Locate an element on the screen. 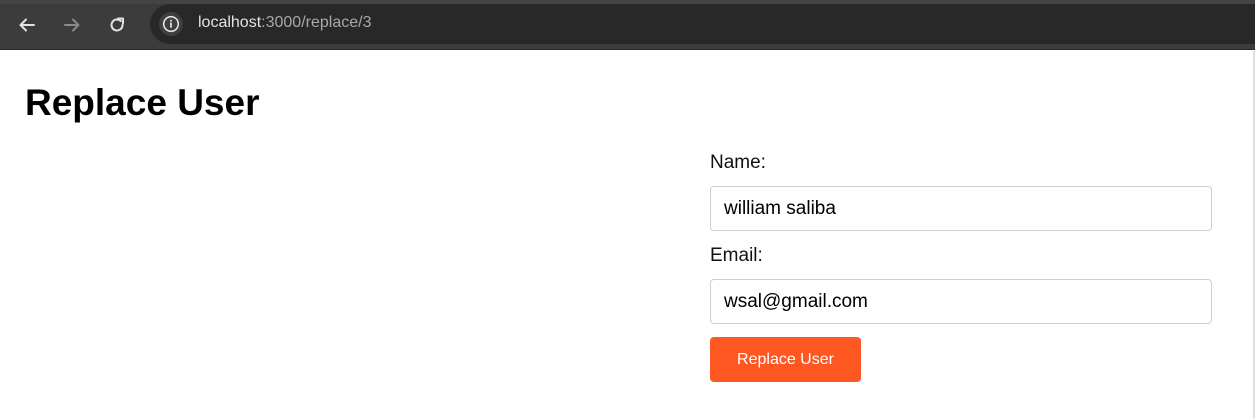 Image resolution: width=1255 pixels, height=419 pixels. reload-button is located at coordinates (117, 25).